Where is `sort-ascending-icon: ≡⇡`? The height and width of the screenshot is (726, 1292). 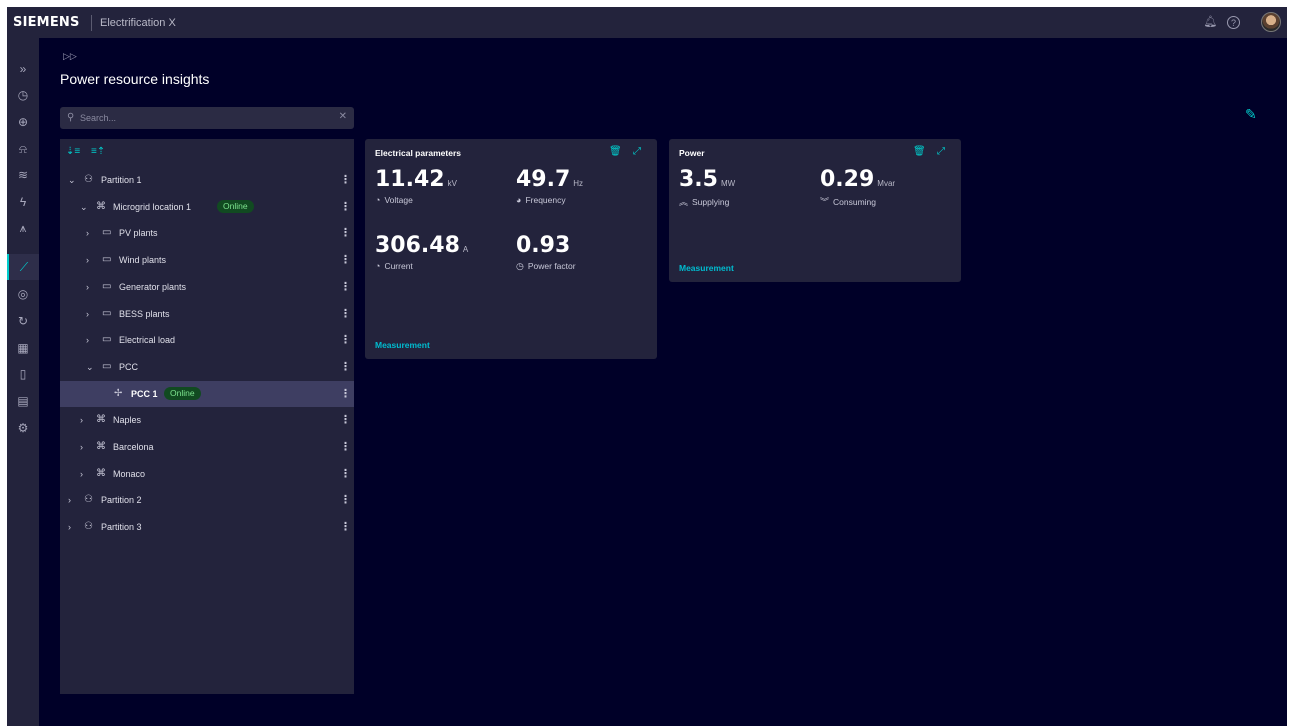 sort-ascending-icon: ≡⇡ is located at coordinates (98, 151).